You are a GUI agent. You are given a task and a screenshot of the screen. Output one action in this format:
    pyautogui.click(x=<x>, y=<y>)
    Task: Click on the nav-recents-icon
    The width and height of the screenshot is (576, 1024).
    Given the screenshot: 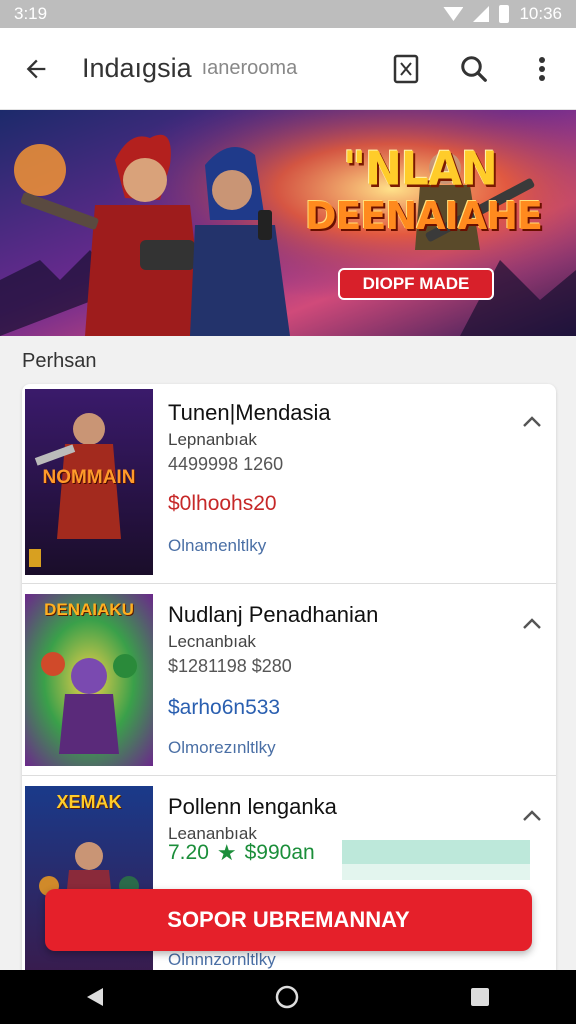 What is the action you would take?
    pyautogui.click(x=480, y=997)
    